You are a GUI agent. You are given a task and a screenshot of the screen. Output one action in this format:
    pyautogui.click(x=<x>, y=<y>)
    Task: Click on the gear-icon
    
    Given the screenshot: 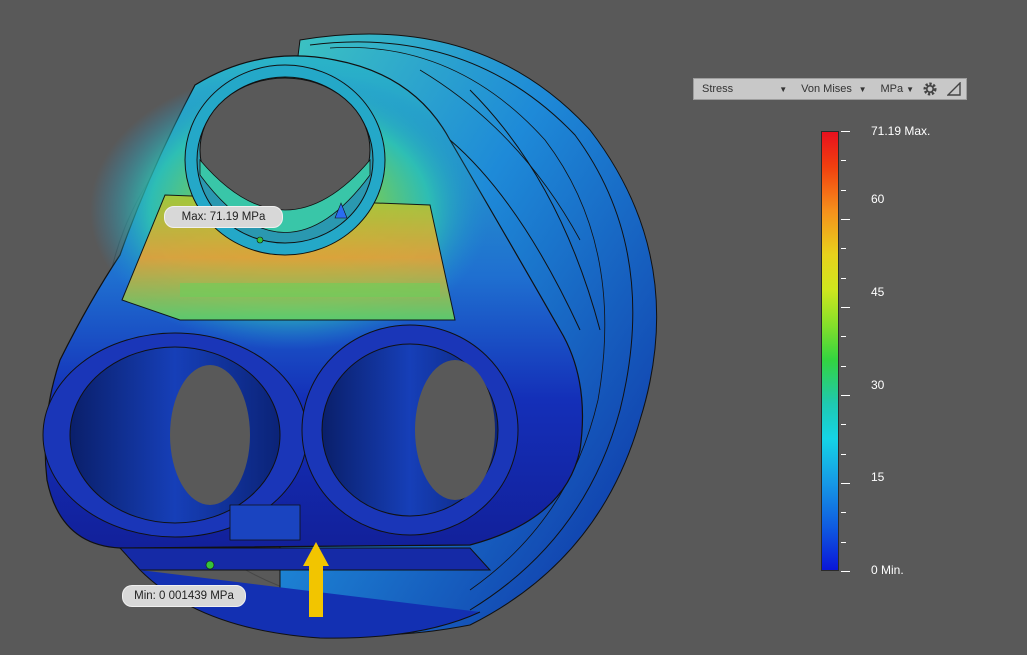 What is the action you would take?
    pyautogui.click(x=930, y=89)
    